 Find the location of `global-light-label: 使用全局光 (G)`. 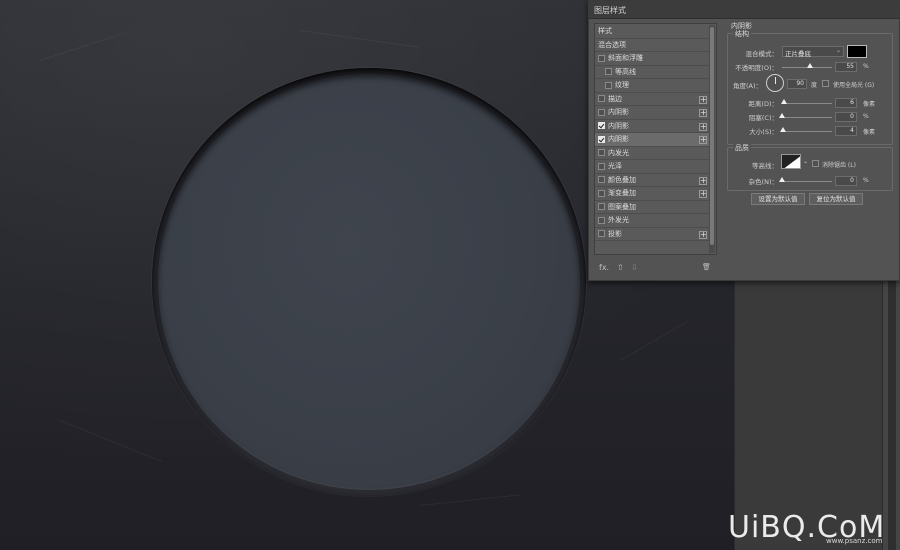

global-light-label: 使用全局光 (G) is located at coordinates (854, 85).